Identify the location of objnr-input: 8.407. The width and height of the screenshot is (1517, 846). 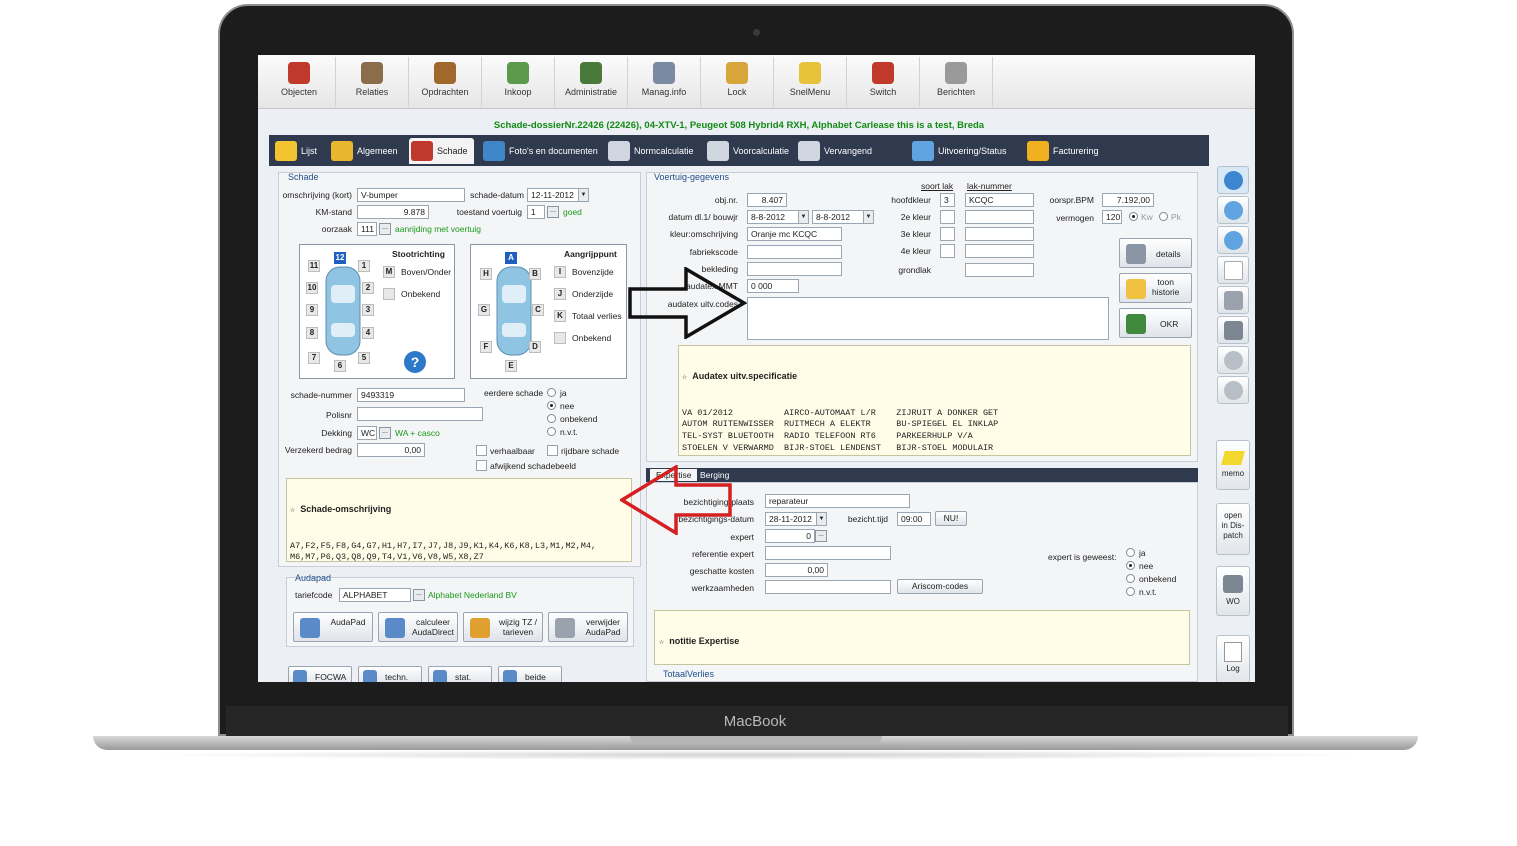
(767, 200).